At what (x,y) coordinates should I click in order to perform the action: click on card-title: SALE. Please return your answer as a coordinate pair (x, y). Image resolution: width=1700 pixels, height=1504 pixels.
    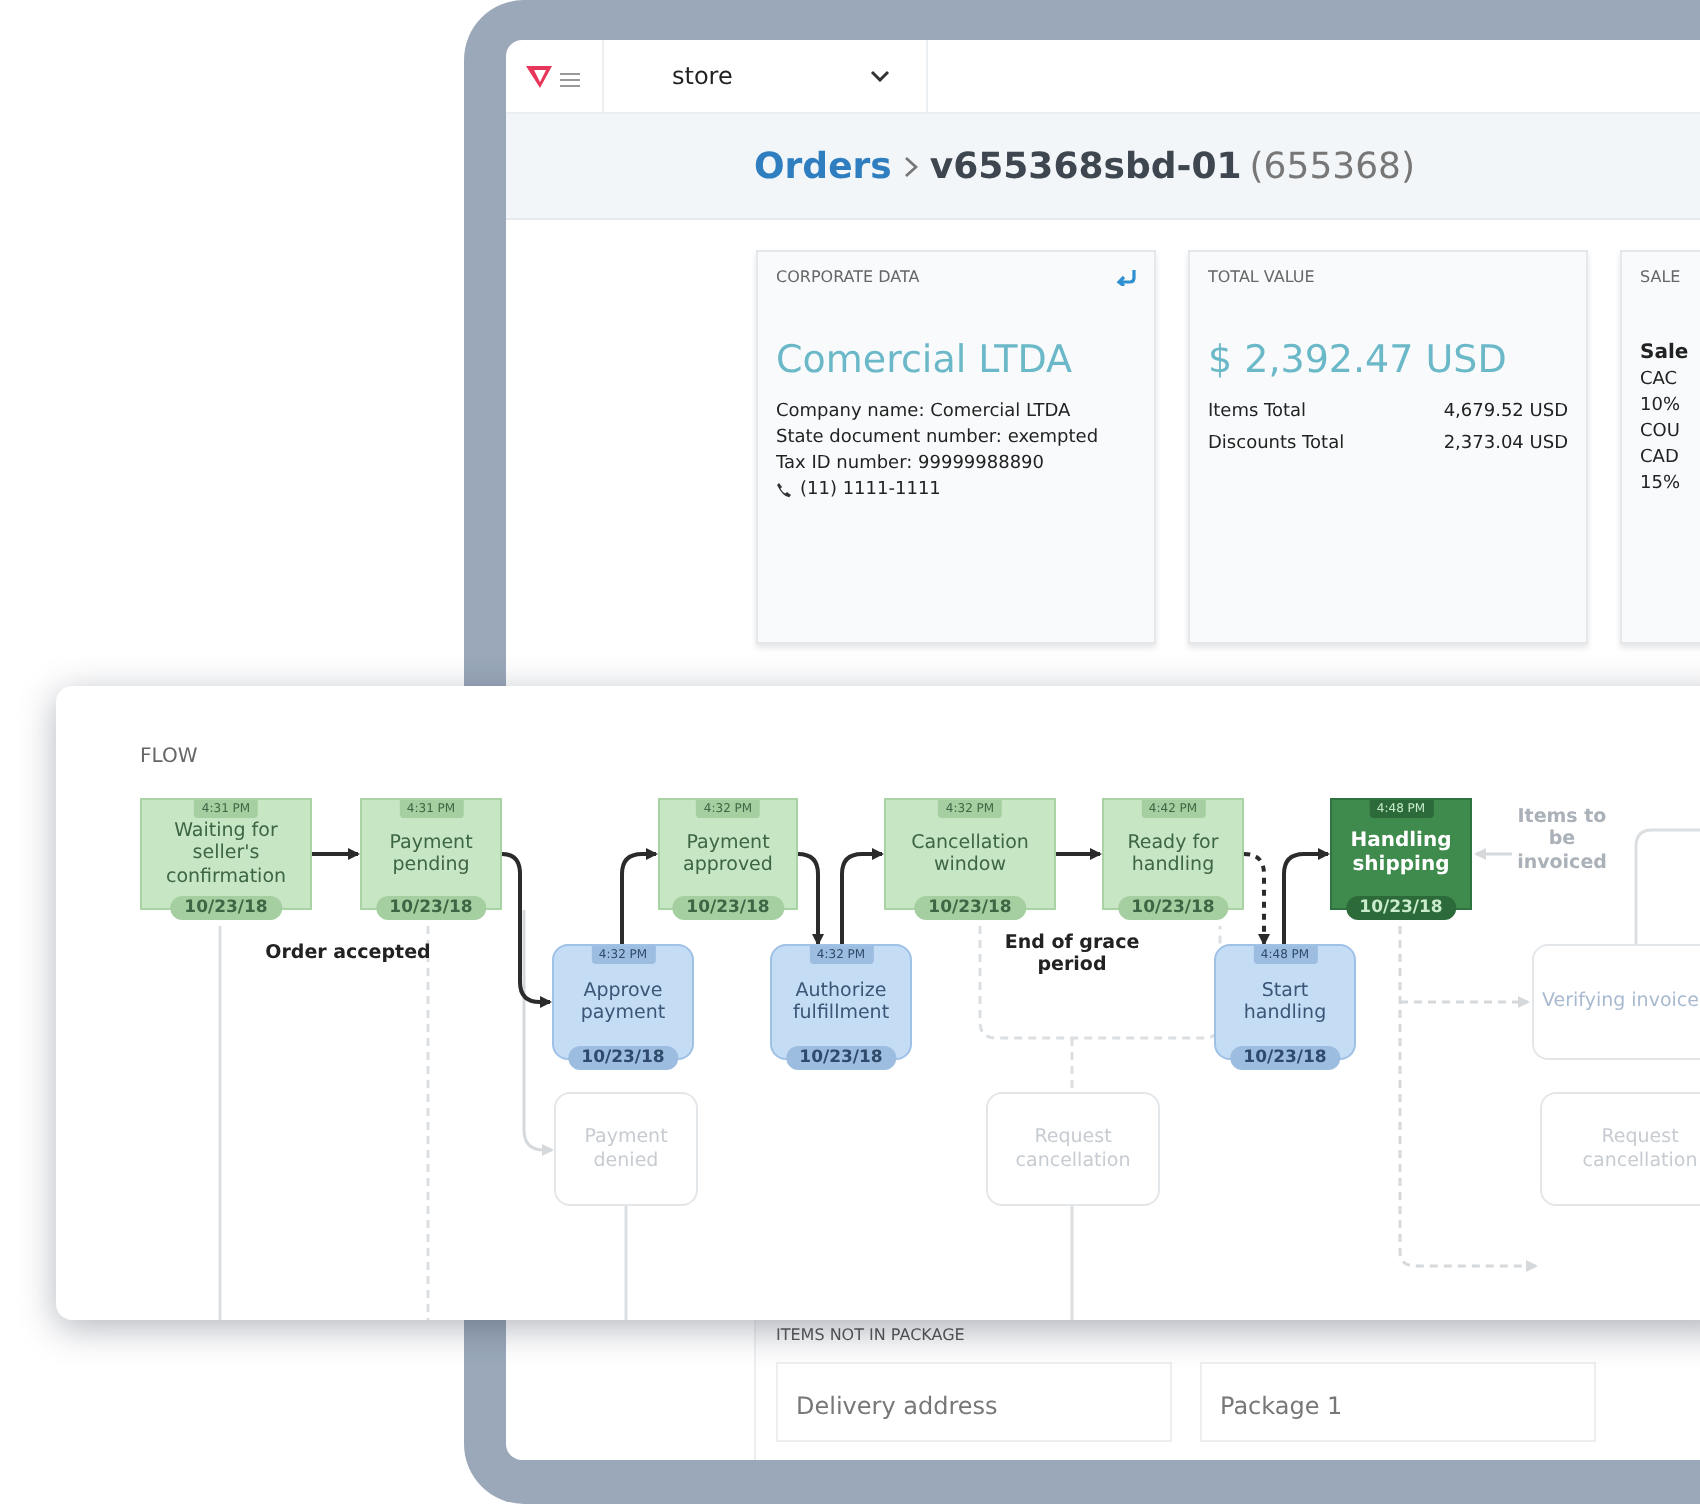
    Looking at the image, I should click on (1660, 277).